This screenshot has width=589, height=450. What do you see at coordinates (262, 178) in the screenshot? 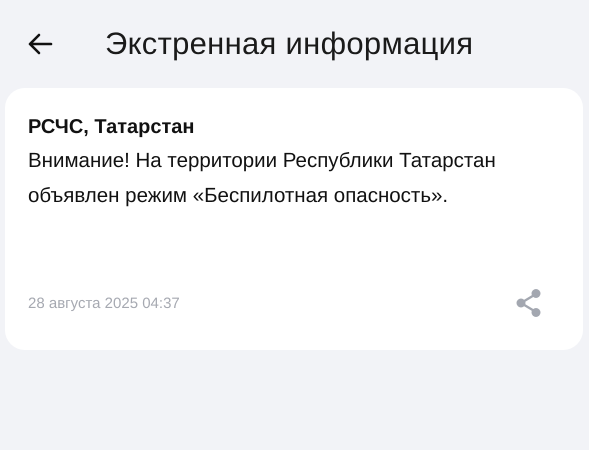
I see `alert-message: Внимание! На территории Республики Татарстан объявлен режим «Беспилотная опасность».` at bounding box center [262, 178].